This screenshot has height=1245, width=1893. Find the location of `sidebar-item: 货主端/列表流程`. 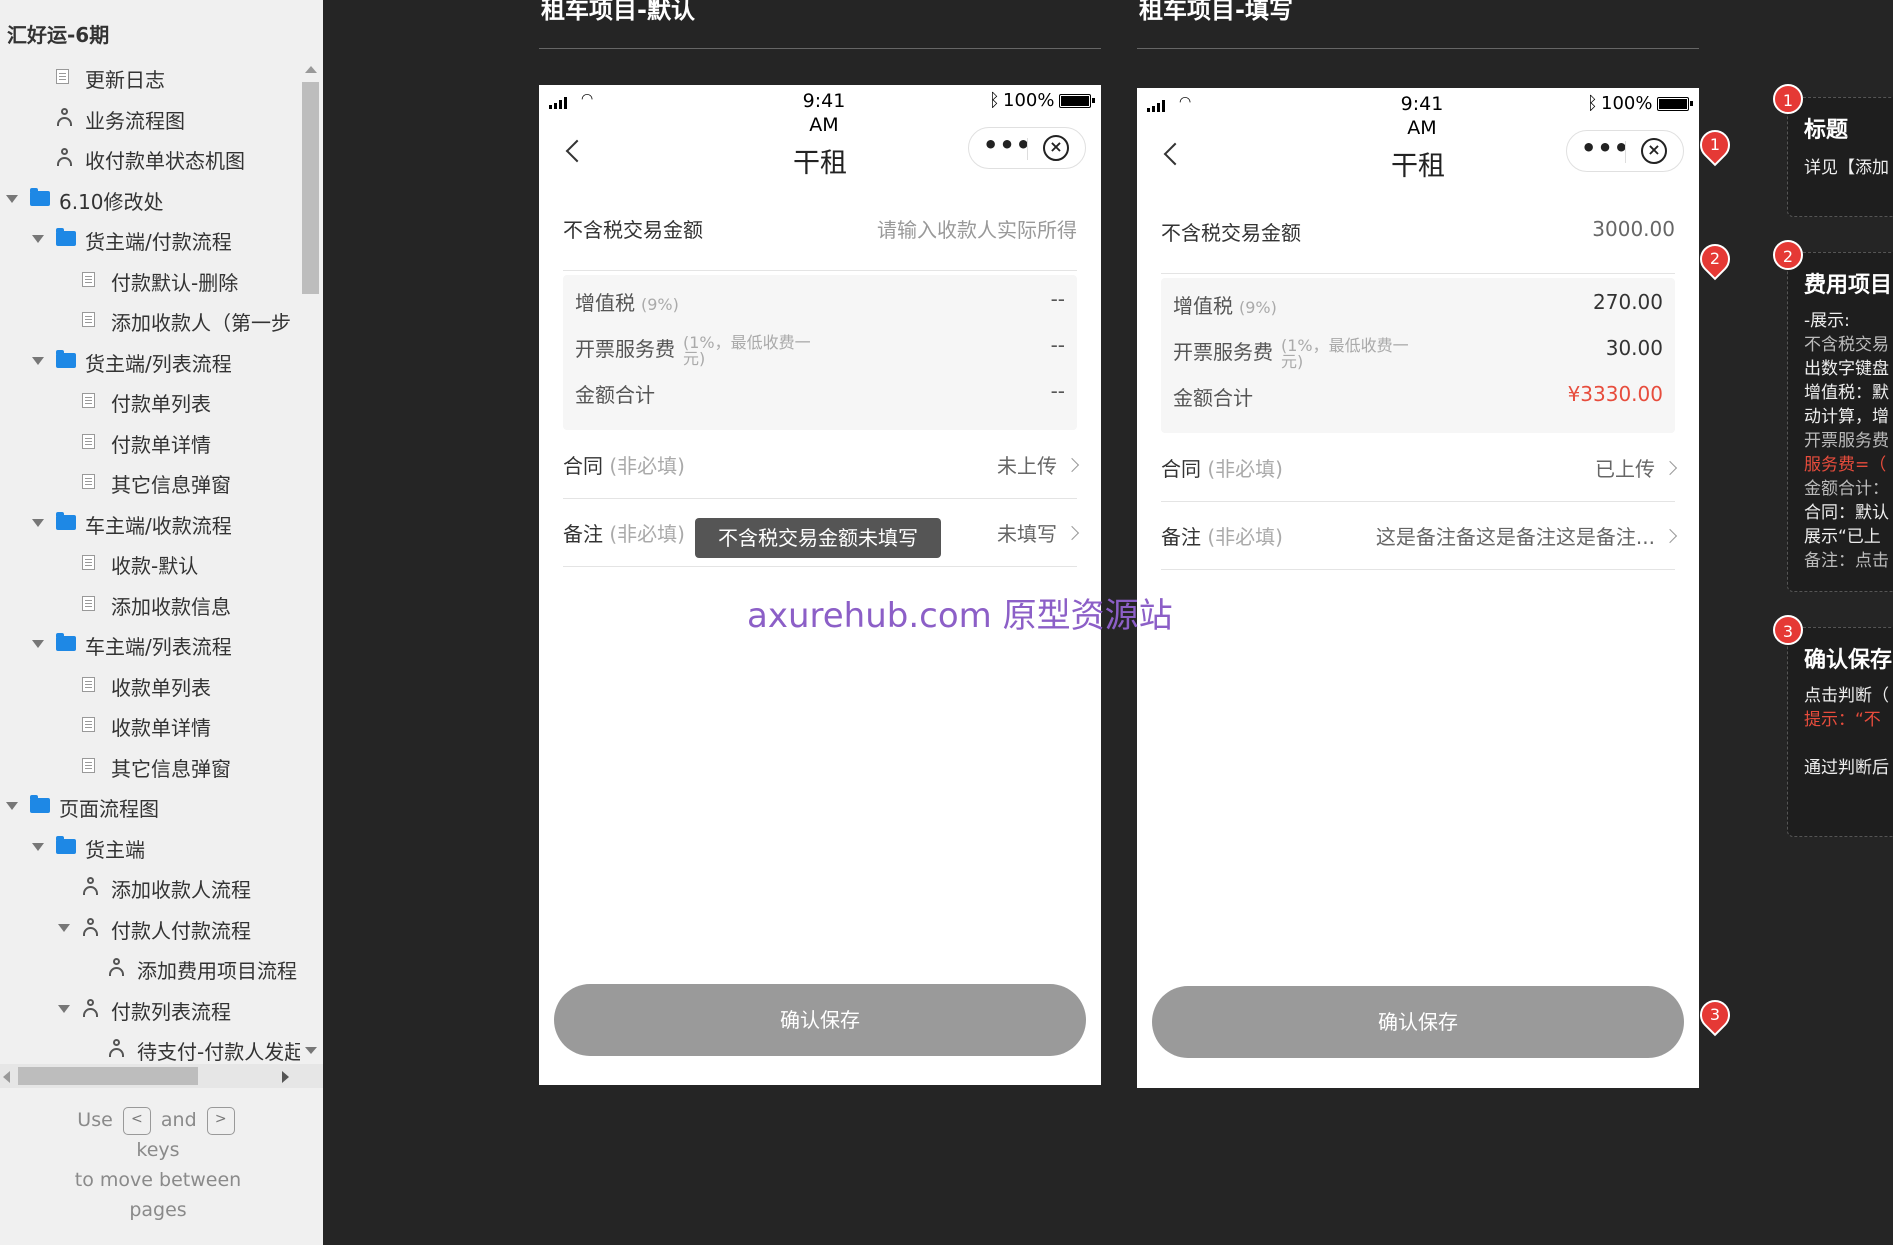

sidebar-item: 货主端/列表流程 is located at coordinates (150, 360).